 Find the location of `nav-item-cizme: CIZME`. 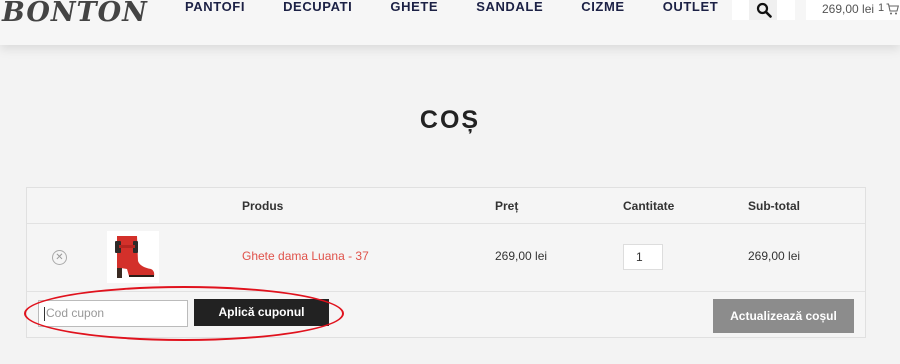

nav-item-cizme: CIZME is located at coordinates (602, 6).